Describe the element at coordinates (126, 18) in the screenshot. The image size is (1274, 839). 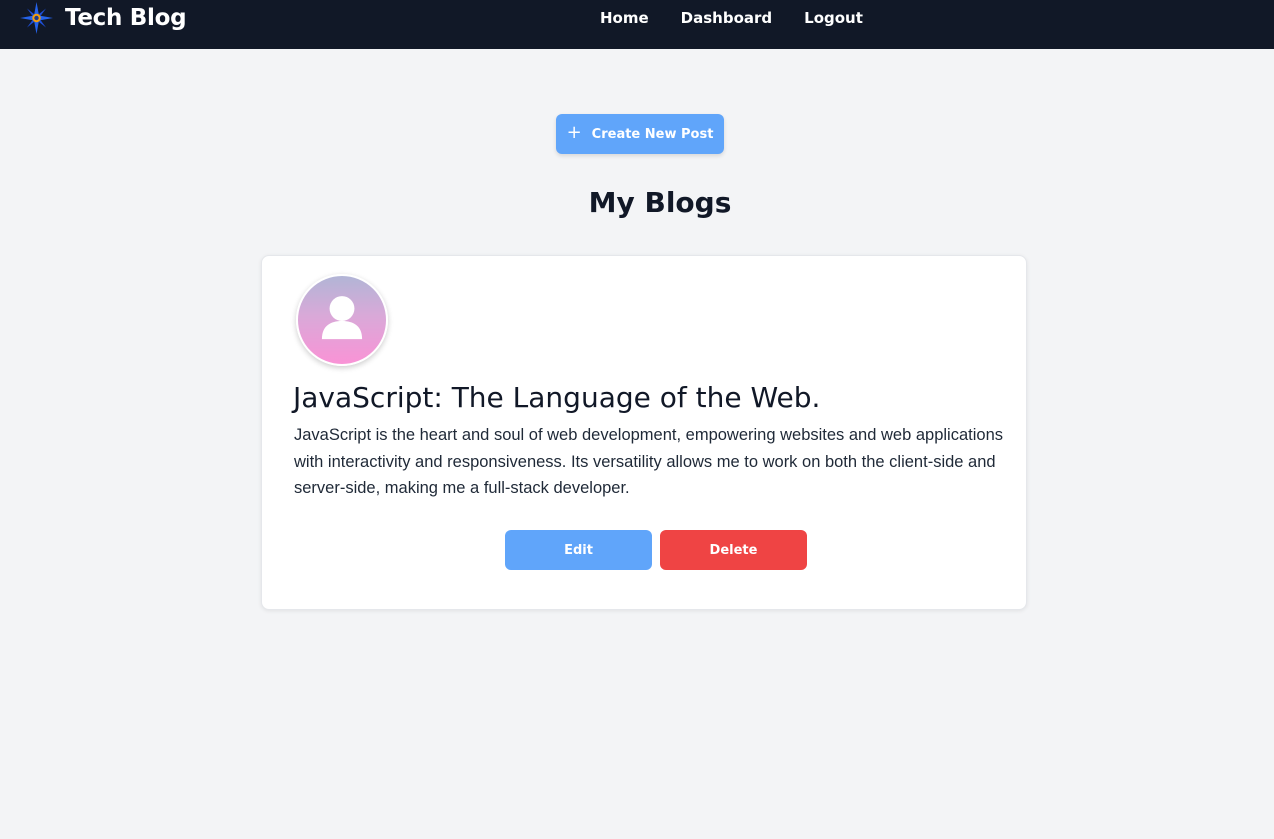
I see `brand-name: Tech Blog` at that location.